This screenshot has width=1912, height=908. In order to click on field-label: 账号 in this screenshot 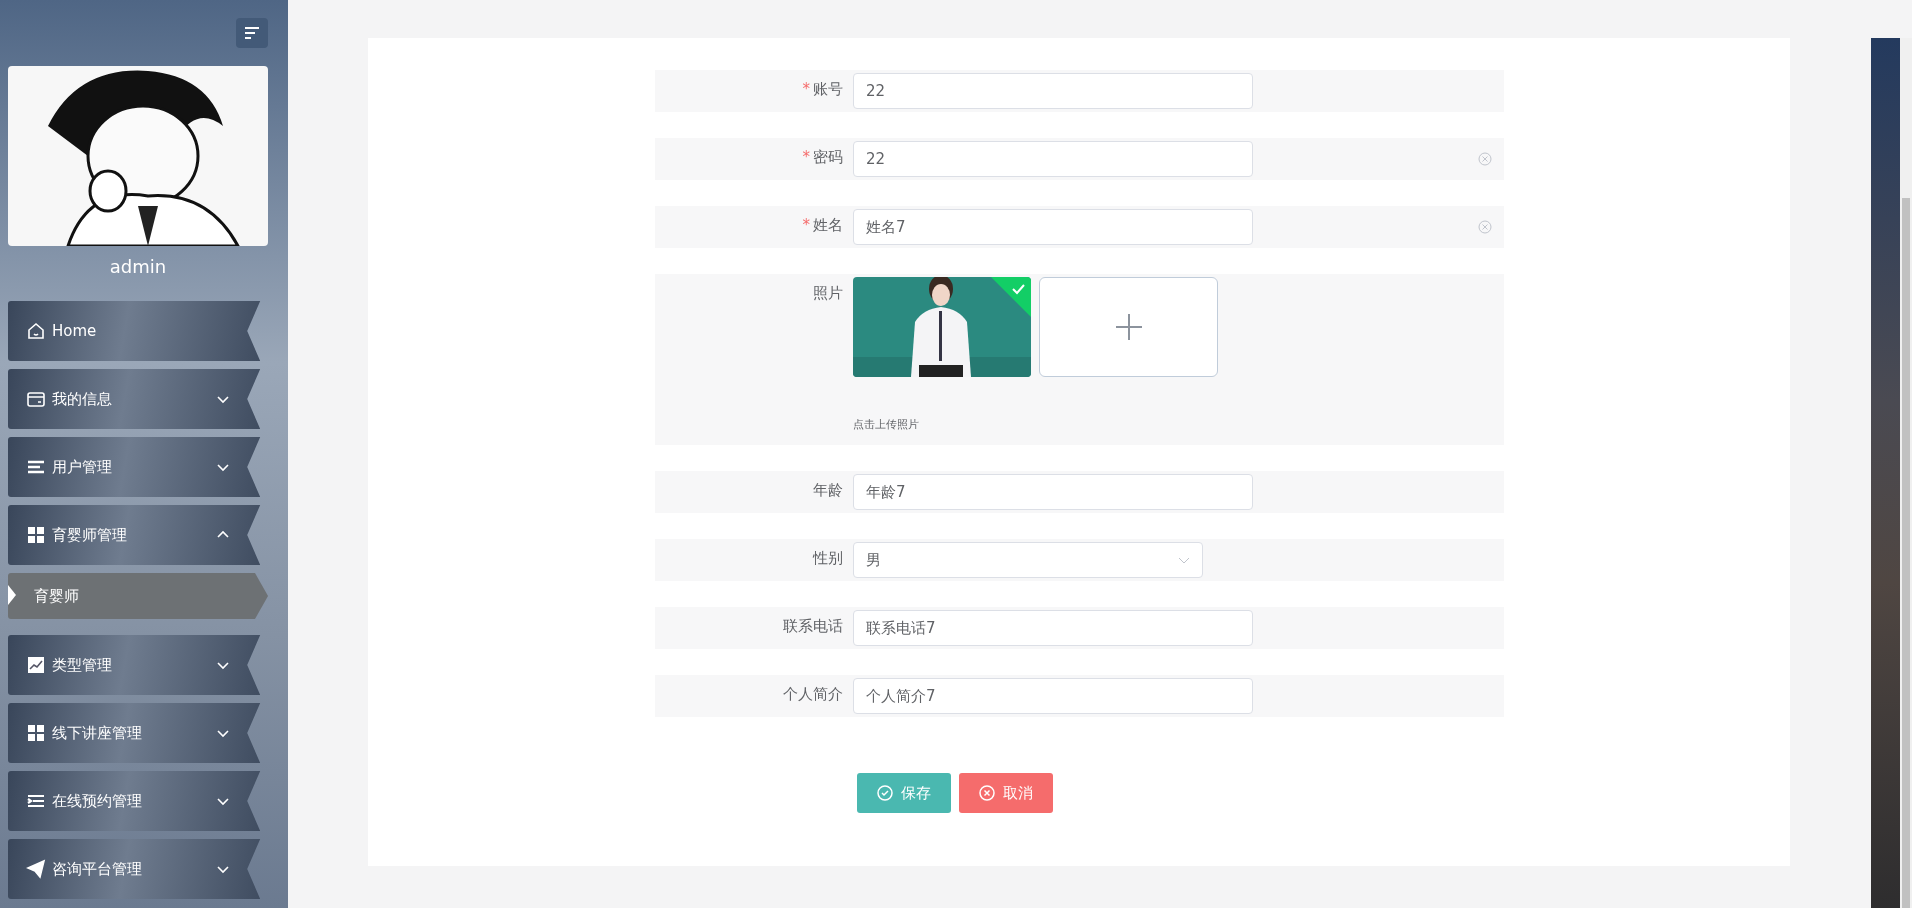, I will do `click(828, 89)`.